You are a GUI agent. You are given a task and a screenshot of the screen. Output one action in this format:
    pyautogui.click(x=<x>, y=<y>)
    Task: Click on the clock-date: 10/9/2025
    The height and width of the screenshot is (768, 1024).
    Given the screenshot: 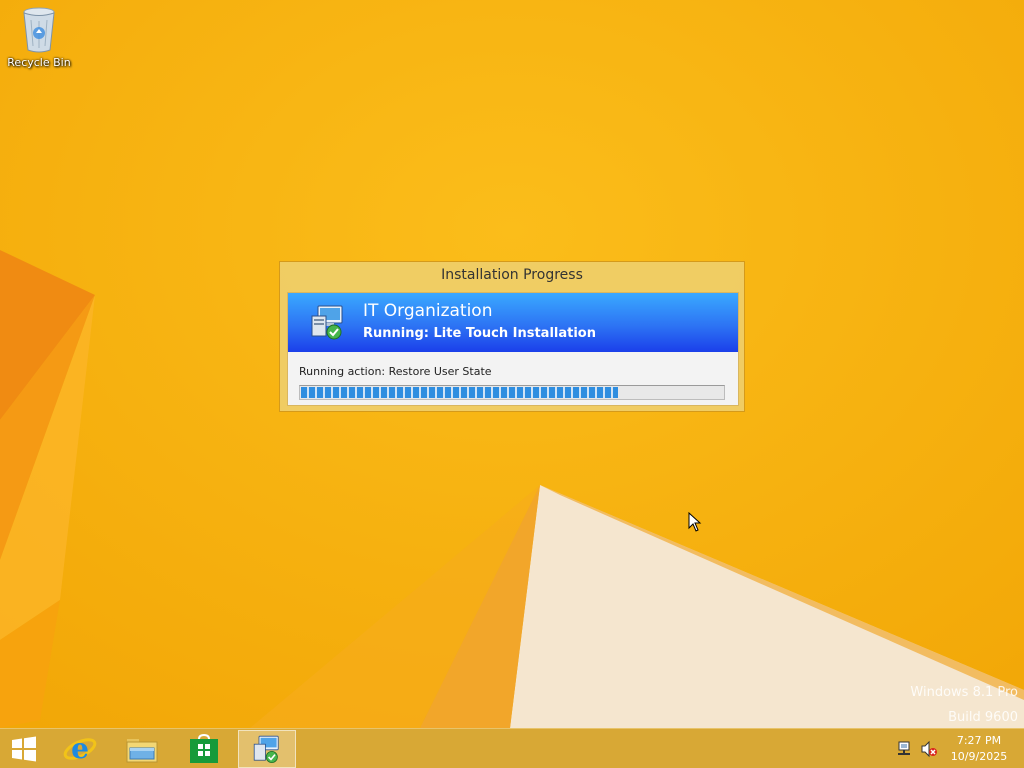 What is the action you would take?
    pyautogui.click(x=979, y=756)
    